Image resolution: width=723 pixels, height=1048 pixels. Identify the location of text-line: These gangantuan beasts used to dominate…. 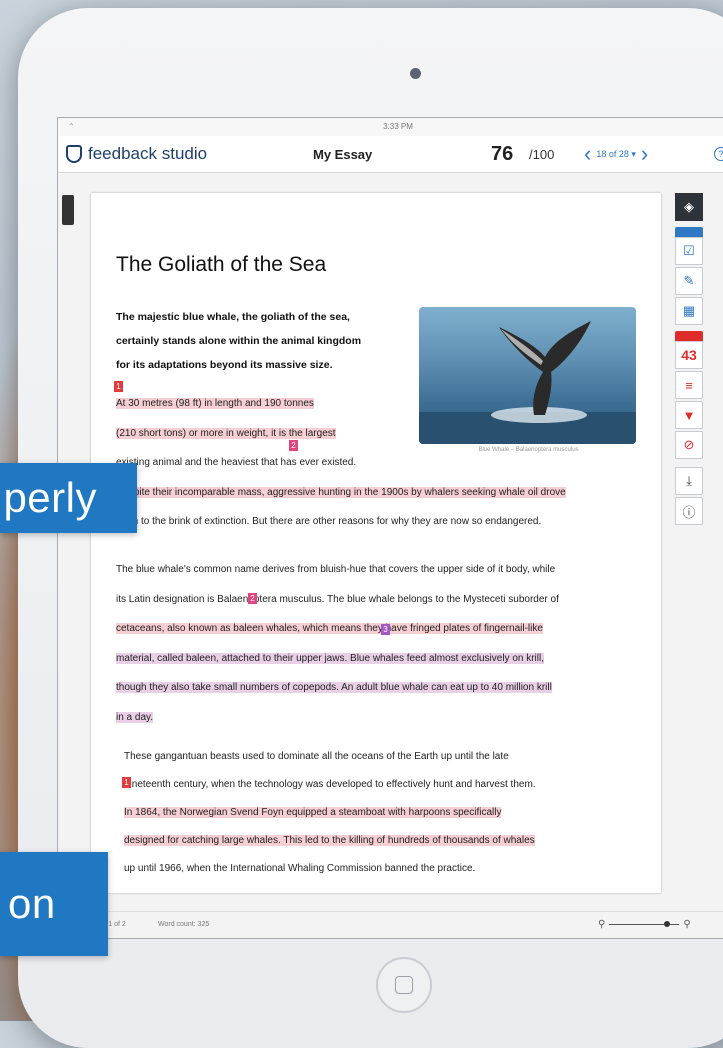
(316, 756).